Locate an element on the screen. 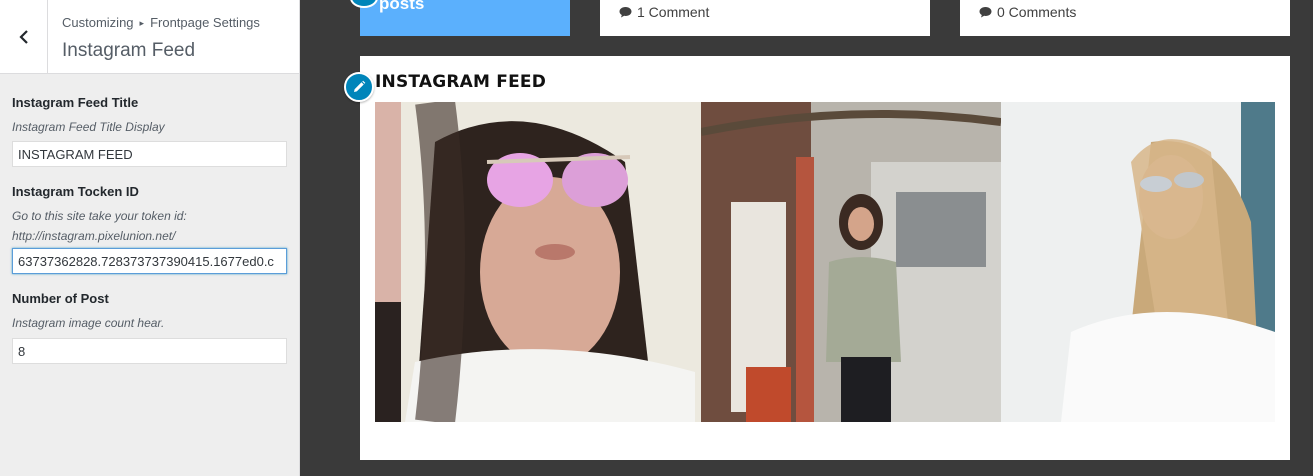 The height and width of the screenshot is (476, 1313). token-id-input is located at coordinates (149, 261).